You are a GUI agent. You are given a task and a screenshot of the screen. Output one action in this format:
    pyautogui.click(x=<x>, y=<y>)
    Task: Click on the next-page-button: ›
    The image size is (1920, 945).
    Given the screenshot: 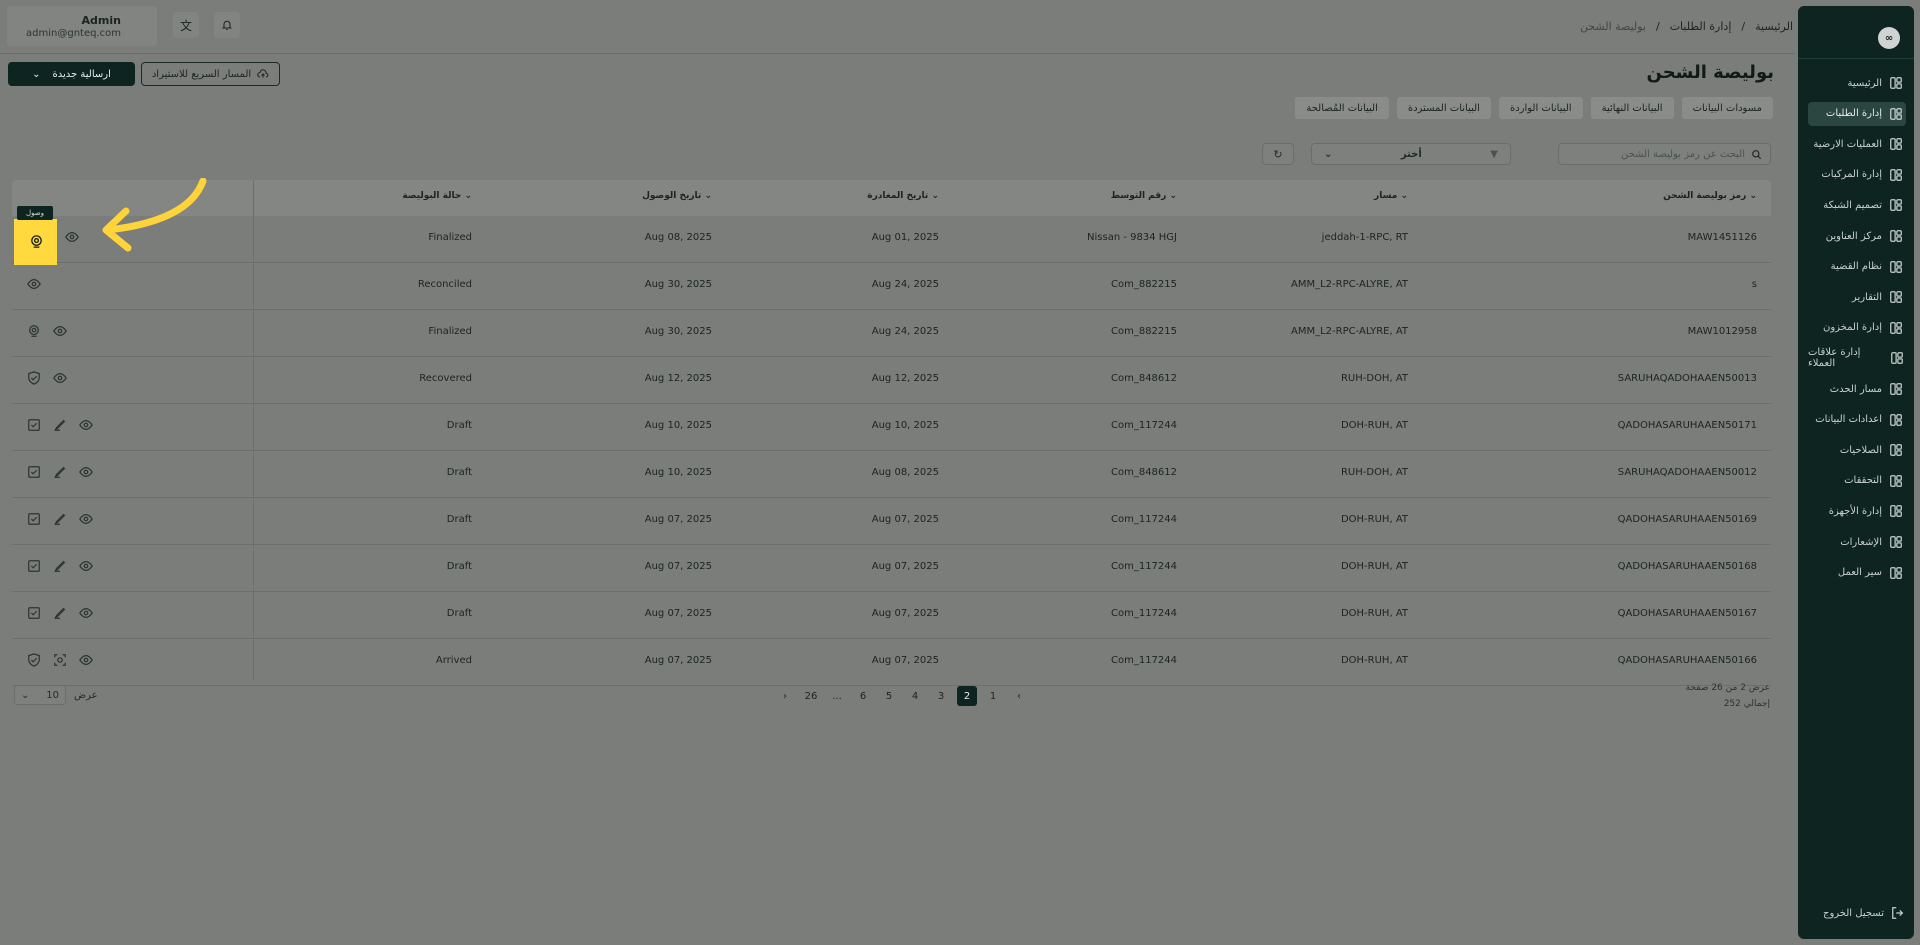 What is the action you would take?
    pyautogui.click(x=785, y=696)
    